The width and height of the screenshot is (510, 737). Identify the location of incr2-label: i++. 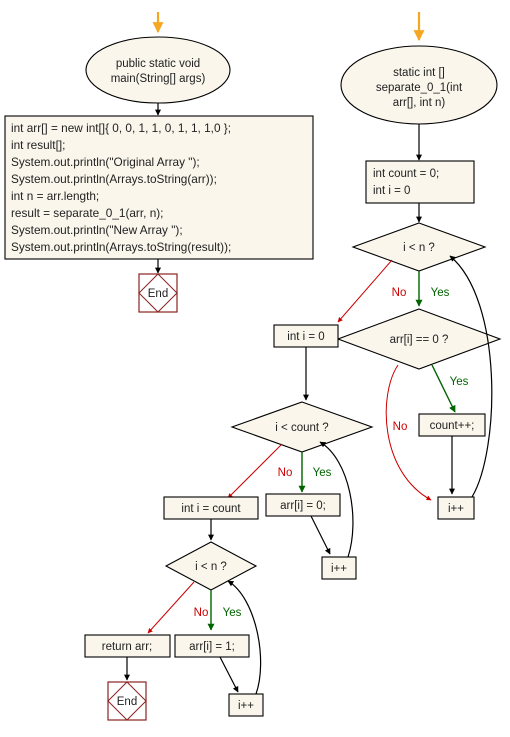
(339, 569).